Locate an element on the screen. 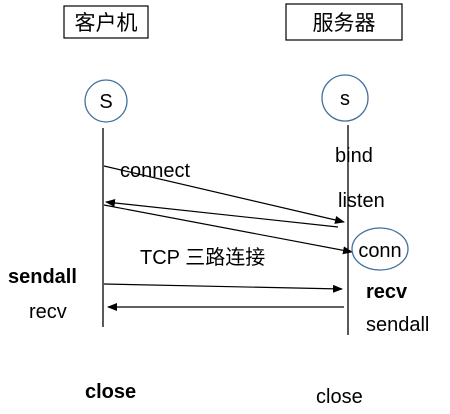 The height and width of the screenshot is (414, 450). client-recv-label: recv is located at coordinates (48, 312).